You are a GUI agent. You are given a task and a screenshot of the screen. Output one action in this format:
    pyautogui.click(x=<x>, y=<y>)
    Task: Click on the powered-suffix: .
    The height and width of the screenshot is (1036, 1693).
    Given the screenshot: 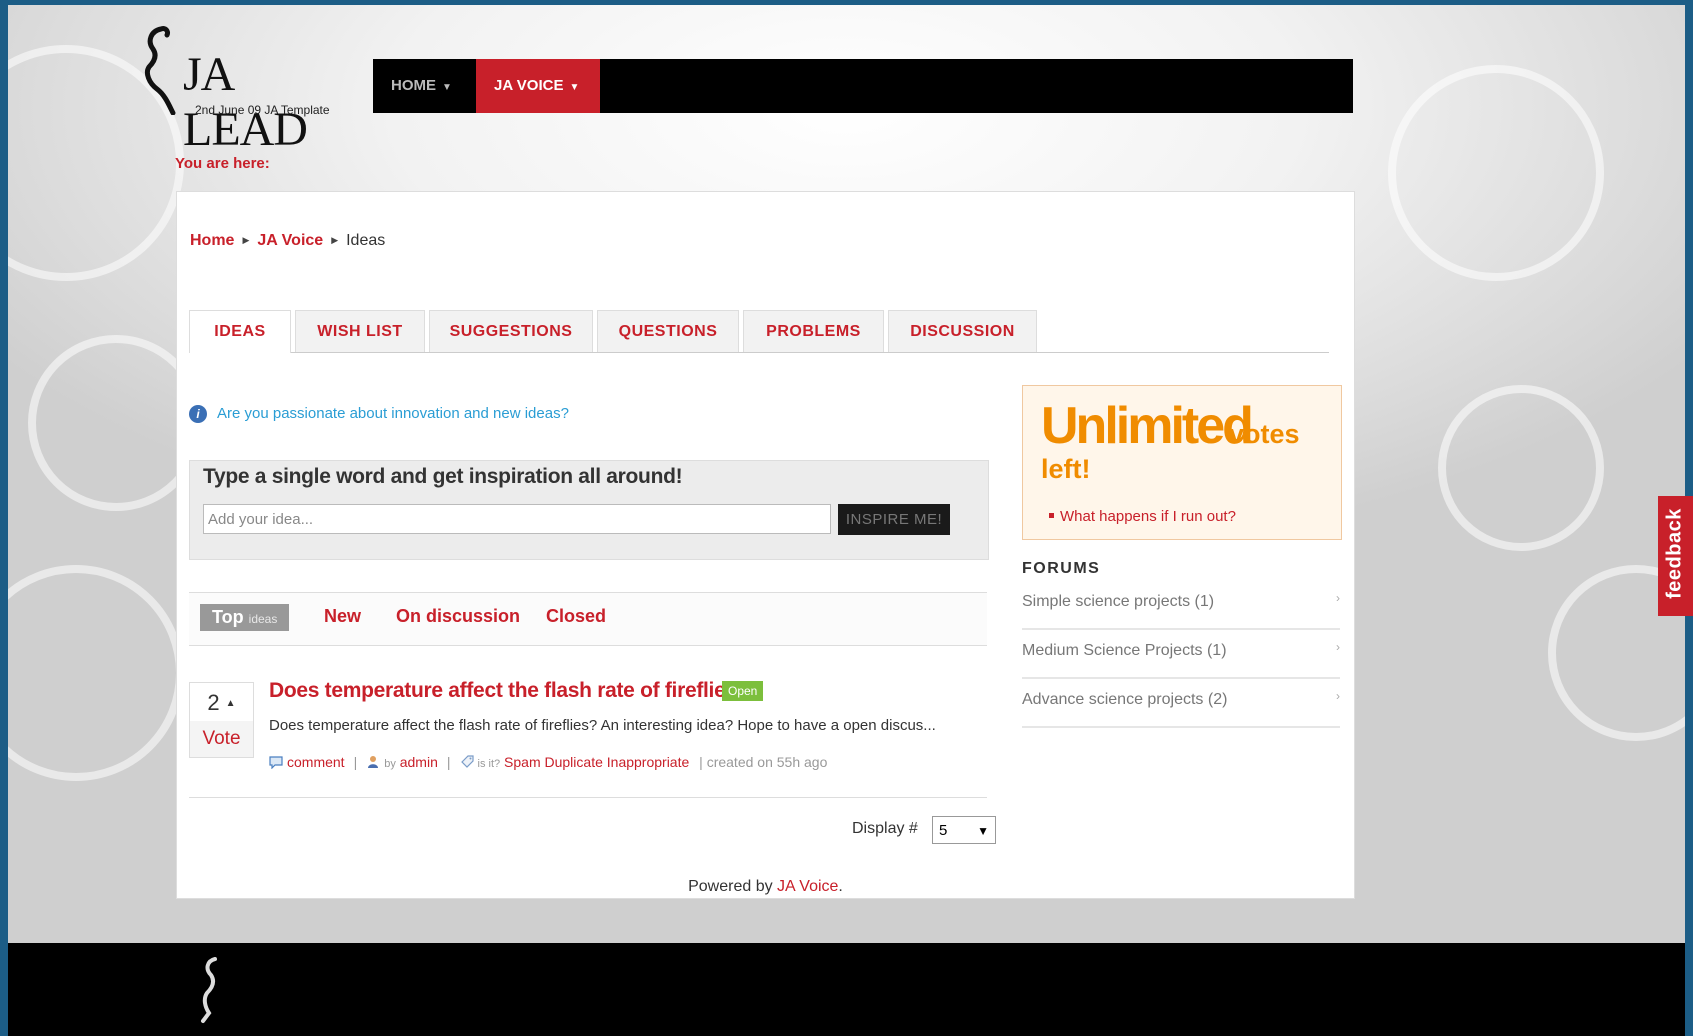 What is the action you would take?
    pyautogui.click(x=840, y=886)
    